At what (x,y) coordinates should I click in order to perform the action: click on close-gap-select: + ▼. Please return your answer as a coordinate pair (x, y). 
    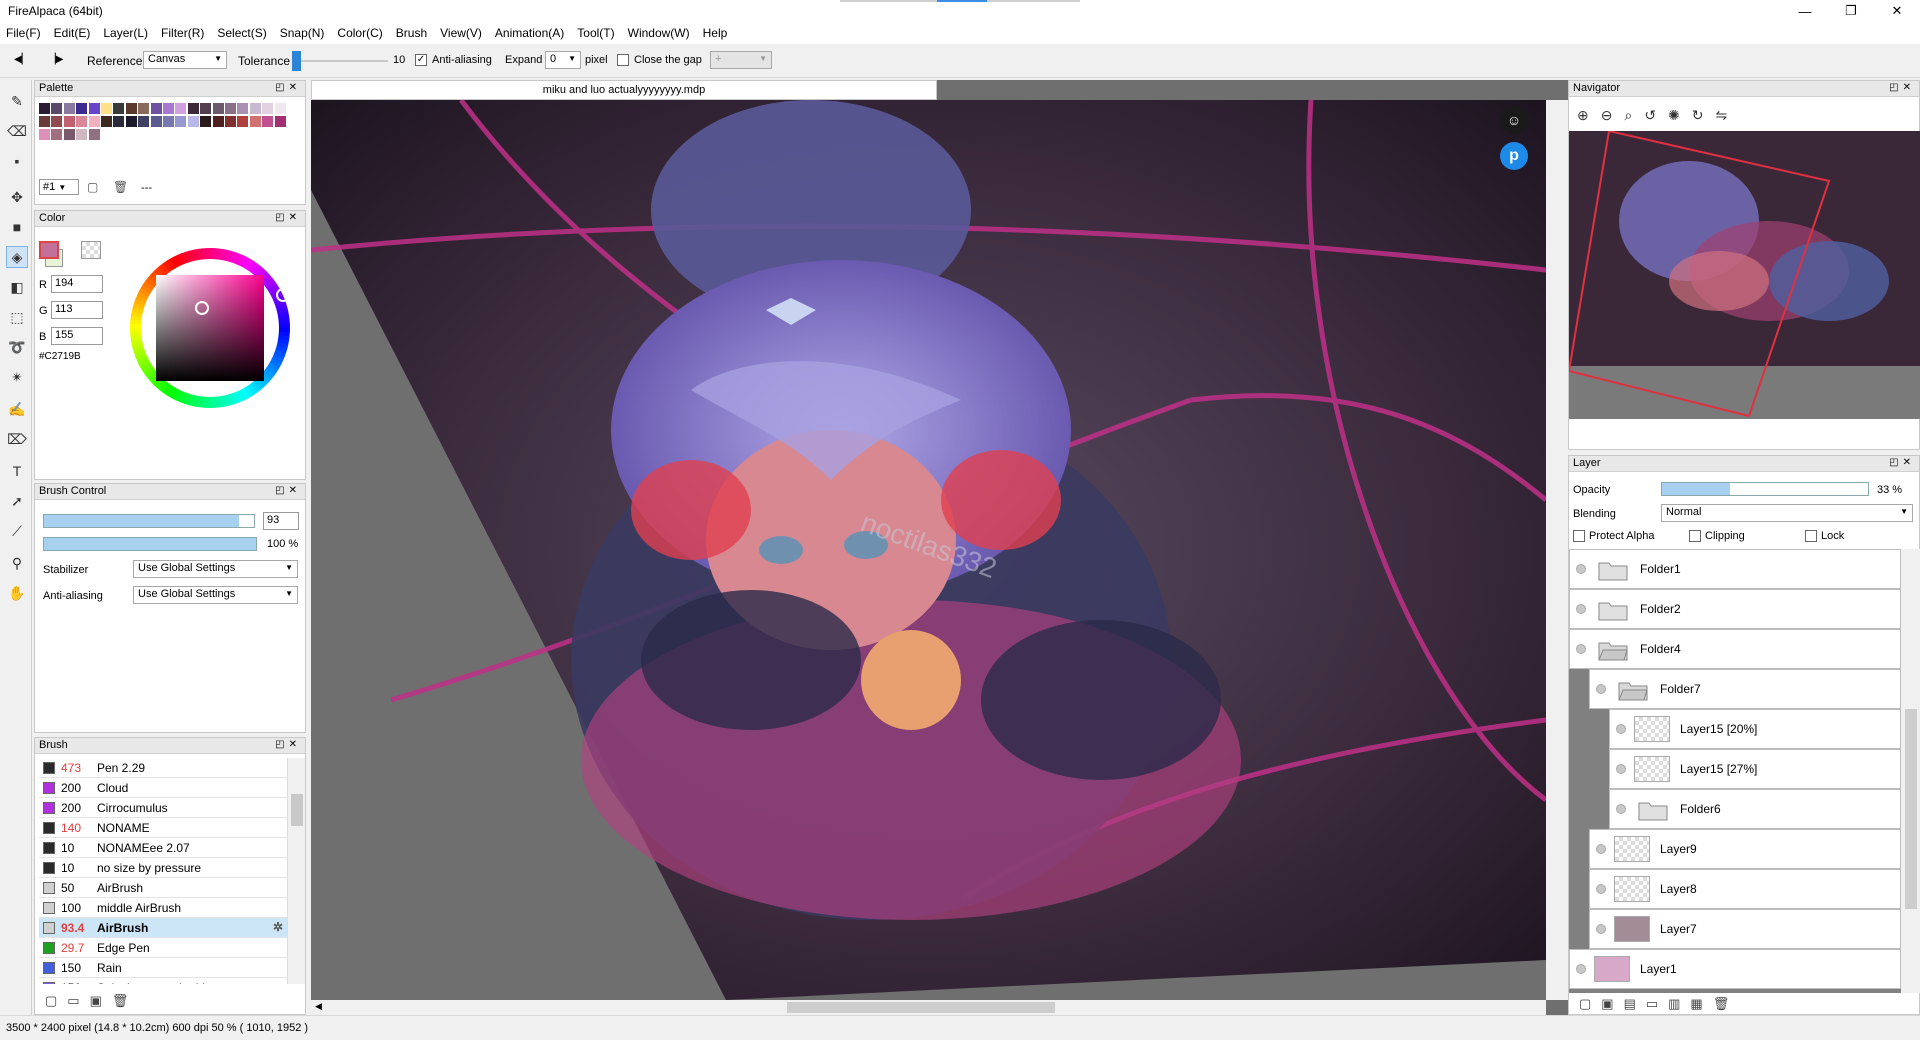
    Looking at the image, I should click on (741, 60).